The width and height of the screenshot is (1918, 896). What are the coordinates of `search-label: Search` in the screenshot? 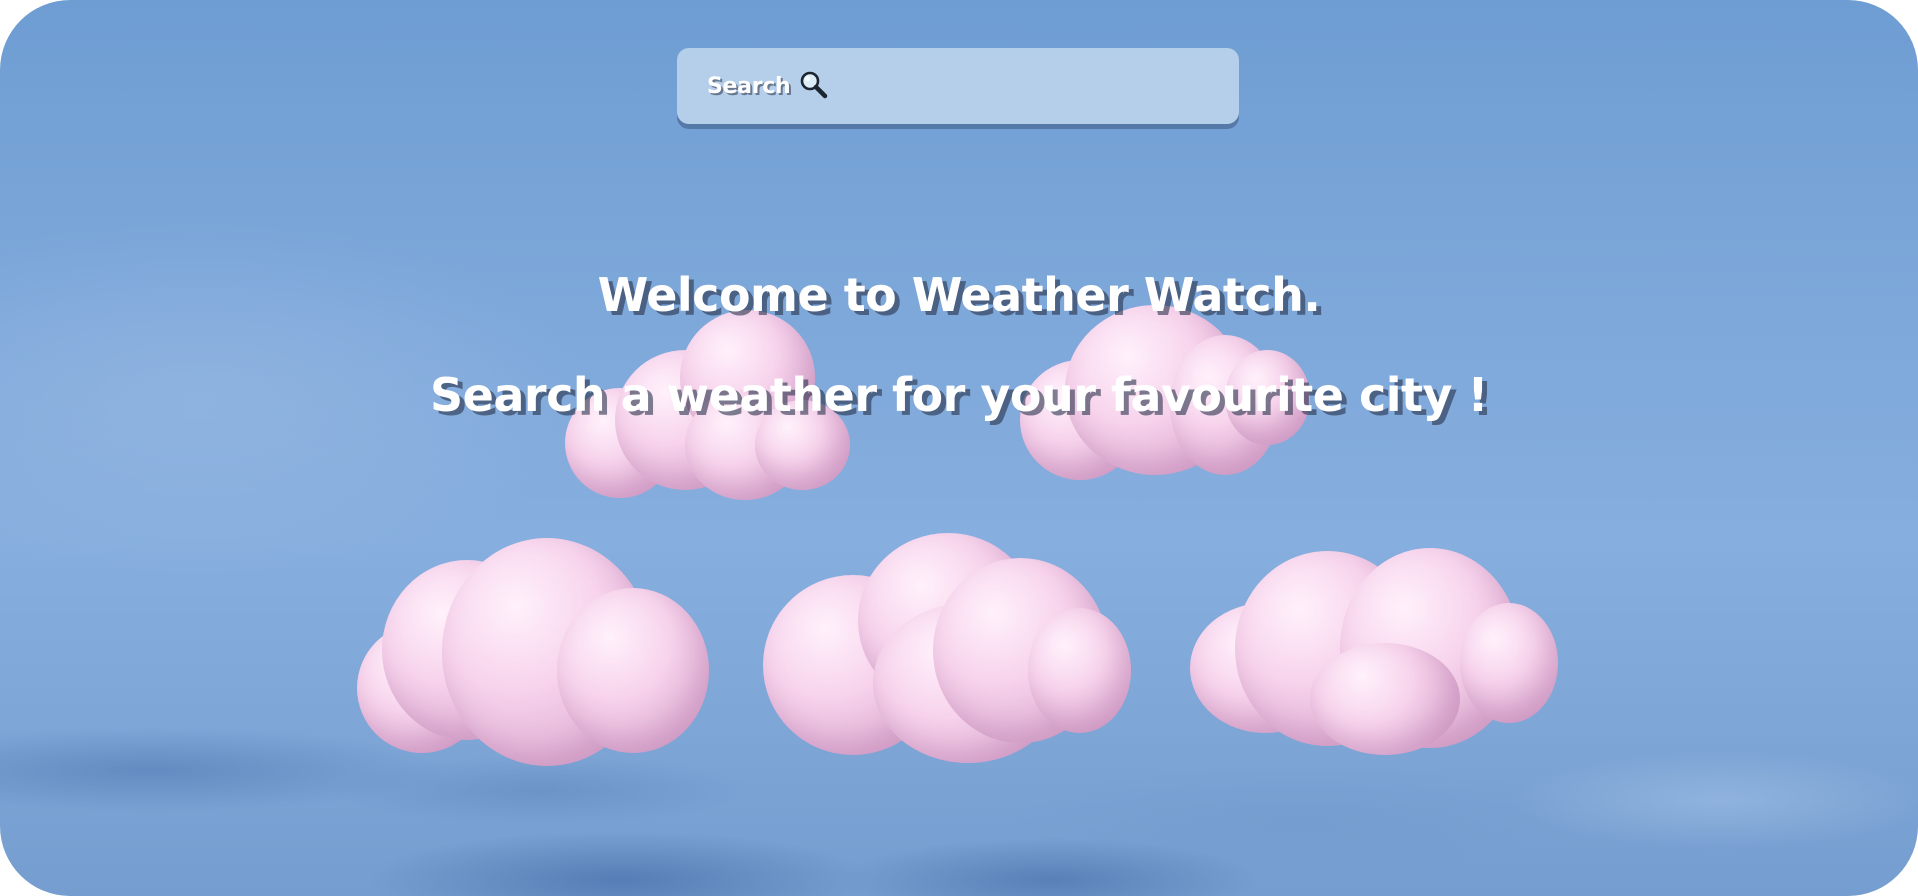 It's located at (749, 86).